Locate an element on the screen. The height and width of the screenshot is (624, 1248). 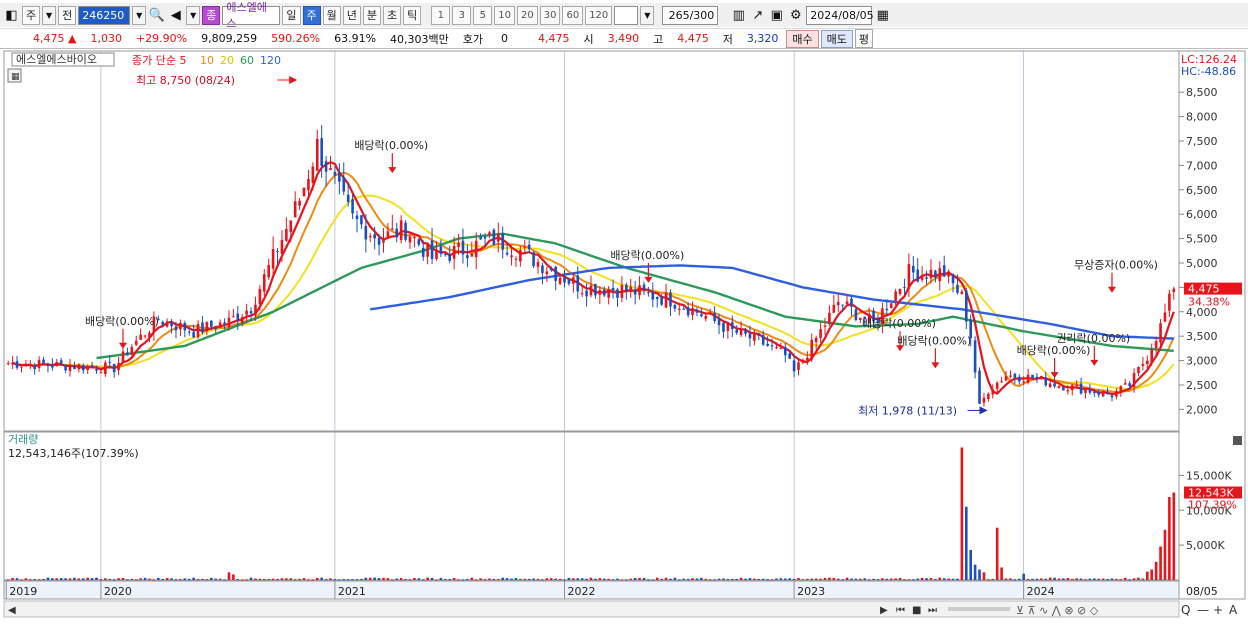
speaker-icon: ◀ is located at coordinates (175, 15).